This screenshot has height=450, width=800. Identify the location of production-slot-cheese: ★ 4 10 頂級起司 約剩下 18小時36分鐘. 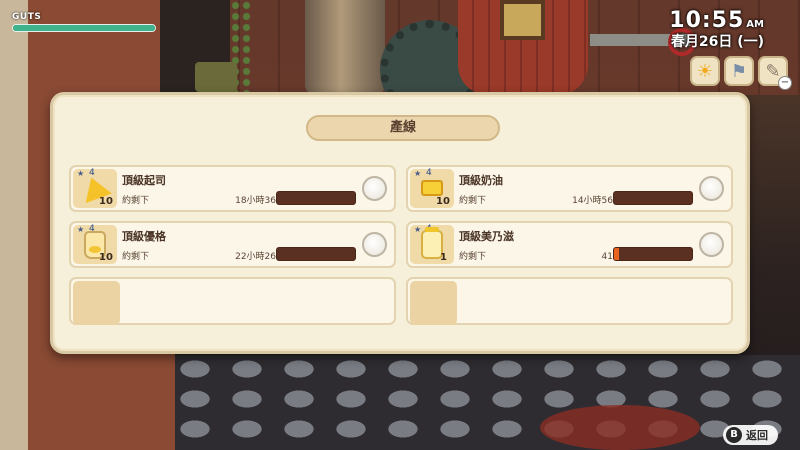
(232, 188).